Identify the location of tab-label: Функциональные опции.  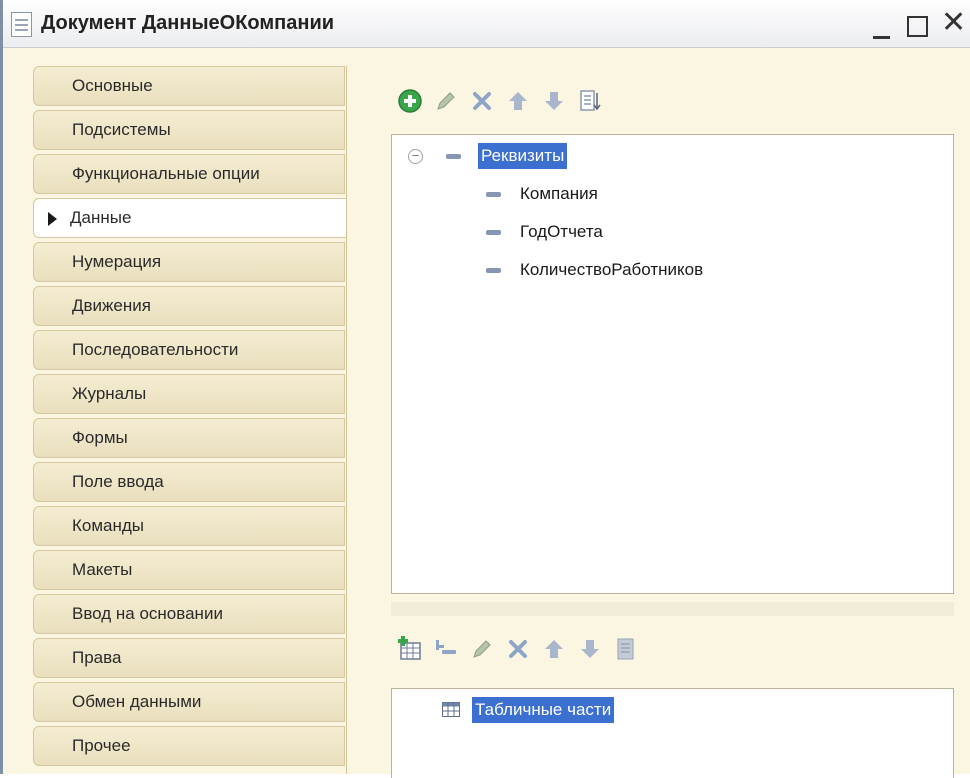
(166, 173).